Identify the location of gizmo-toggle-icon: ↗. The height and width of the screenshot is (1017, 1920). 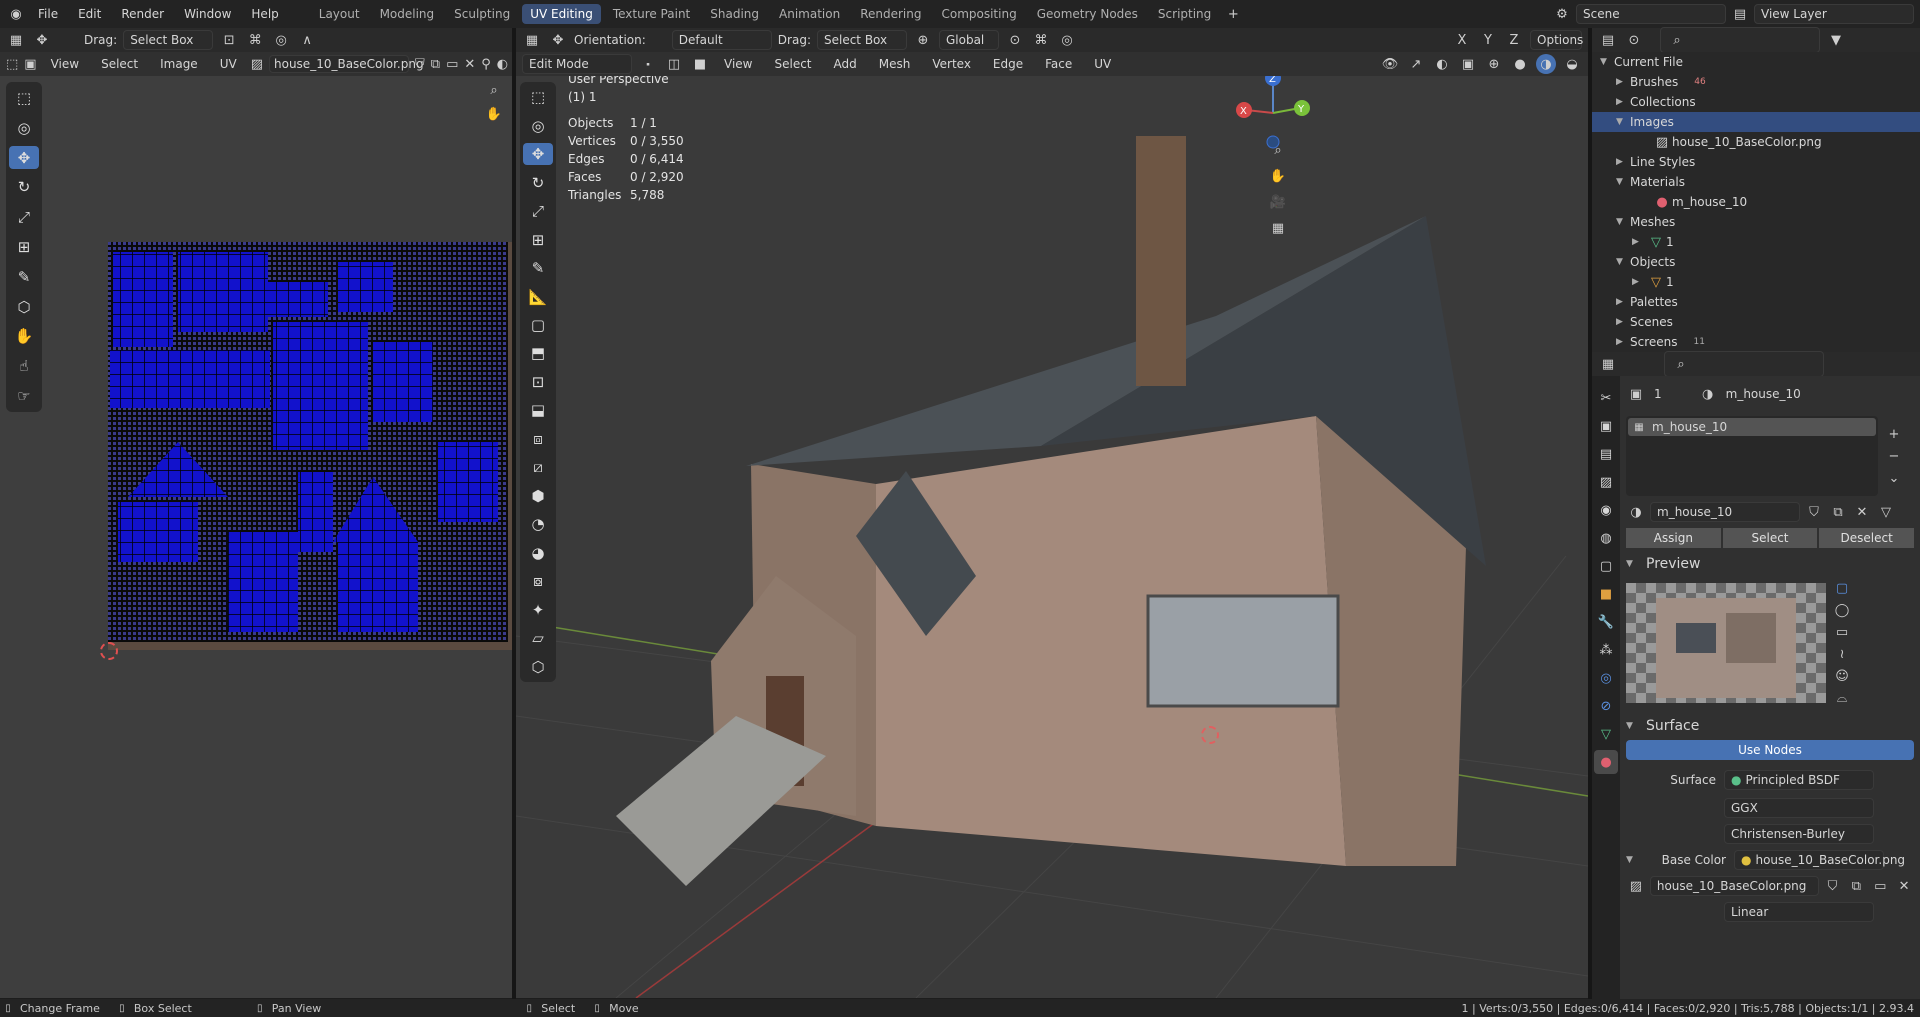
(1416, 64).